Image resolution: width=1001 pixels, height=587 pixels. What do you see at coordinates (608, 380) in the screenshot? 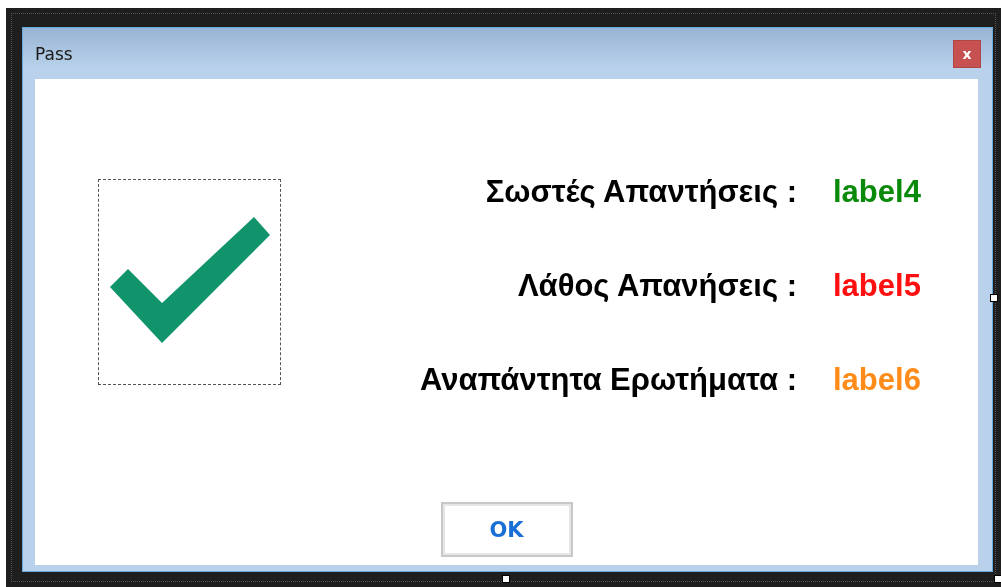
I see `stat-label: Αναπάντητα Ερωτήματα :` at bounding box center [608, 380].